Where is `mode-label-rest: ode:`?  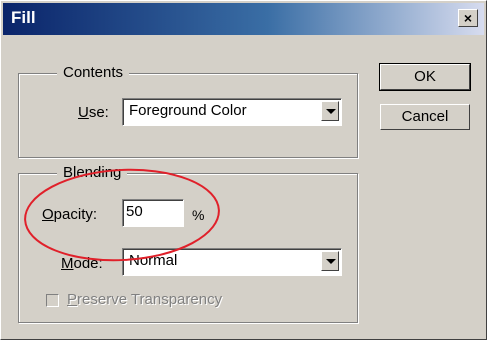 mode-label-rest: ode: is located at coordinates (88, 263).